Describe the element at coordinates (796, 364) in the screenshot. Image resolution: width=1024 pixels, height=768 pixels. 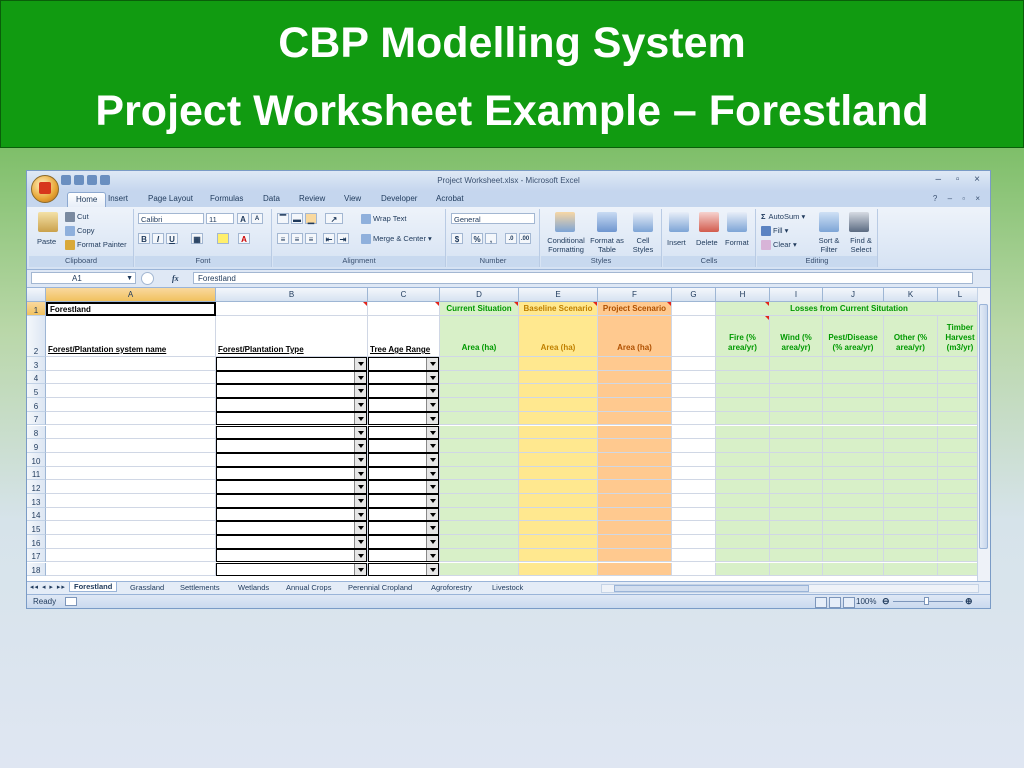
I see `cell-I3` at that location.